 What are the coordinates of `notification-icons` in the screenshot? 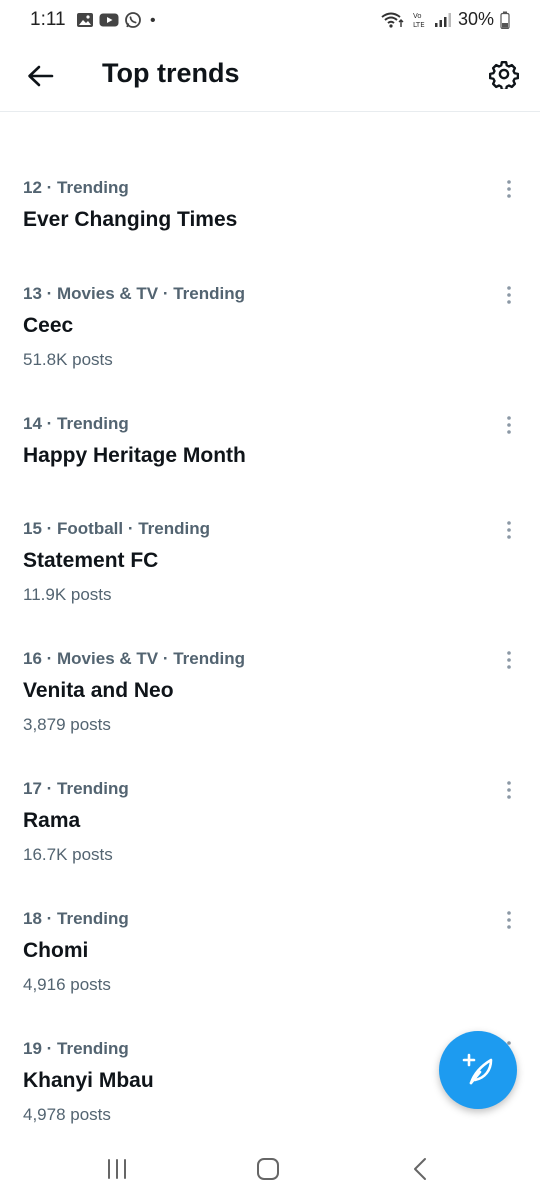 It's located at (109, 20).